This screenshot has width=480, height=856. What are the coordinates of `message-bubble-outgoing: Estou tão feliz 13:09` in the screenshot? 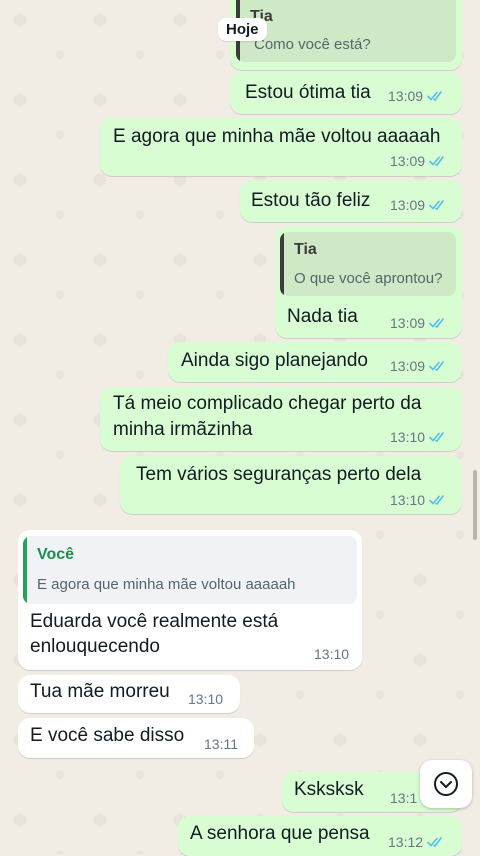 It's located at (351, 201).